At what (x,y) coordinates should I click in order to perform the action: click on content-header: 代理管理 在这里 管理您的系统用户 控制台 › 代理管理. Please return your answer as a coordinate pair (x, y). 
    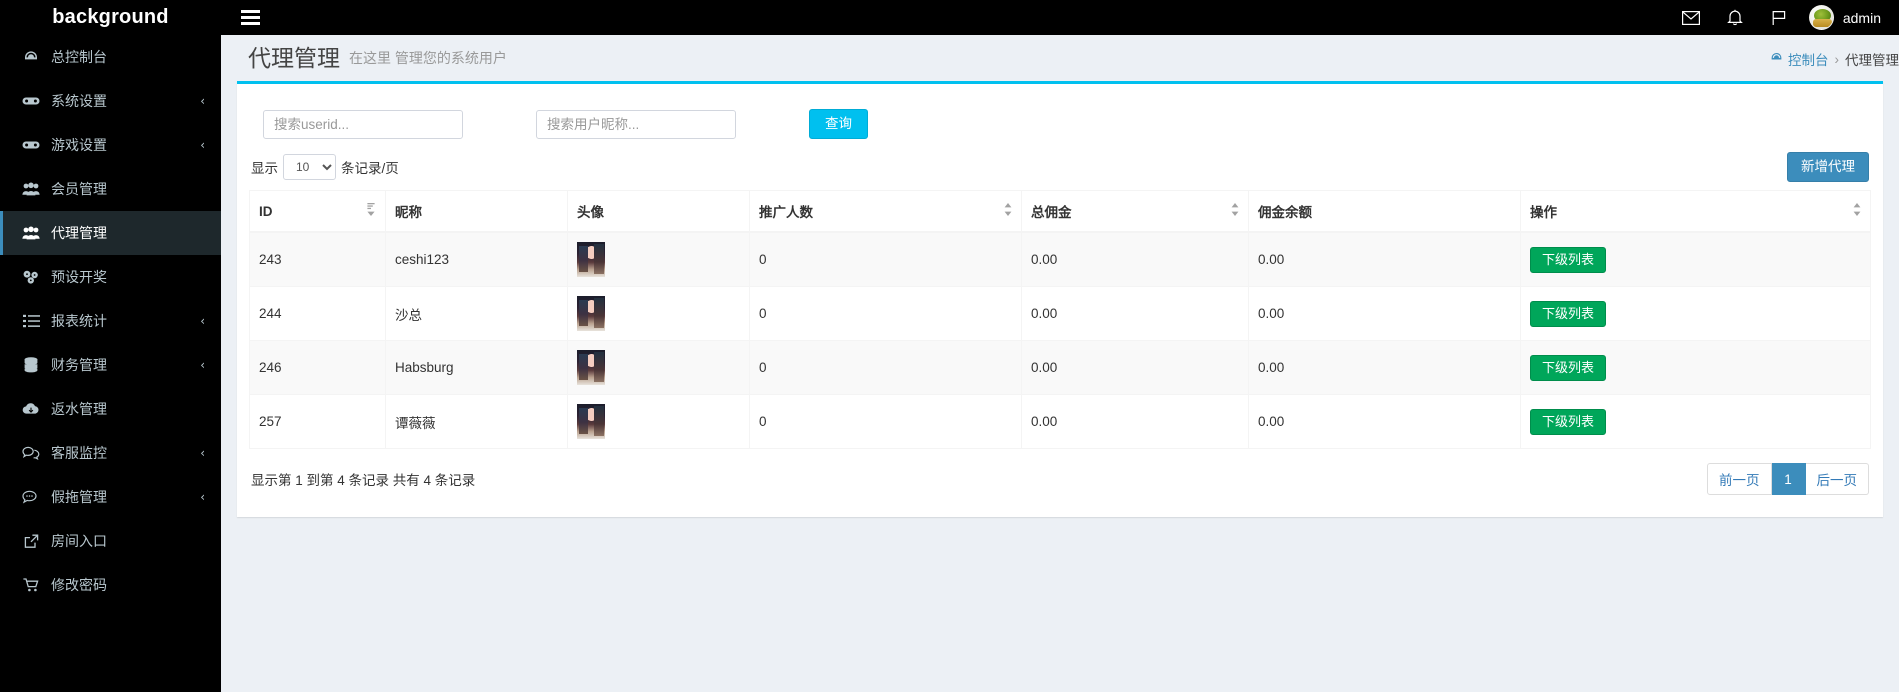
    Looking at the image, I should click on (1060, 58).